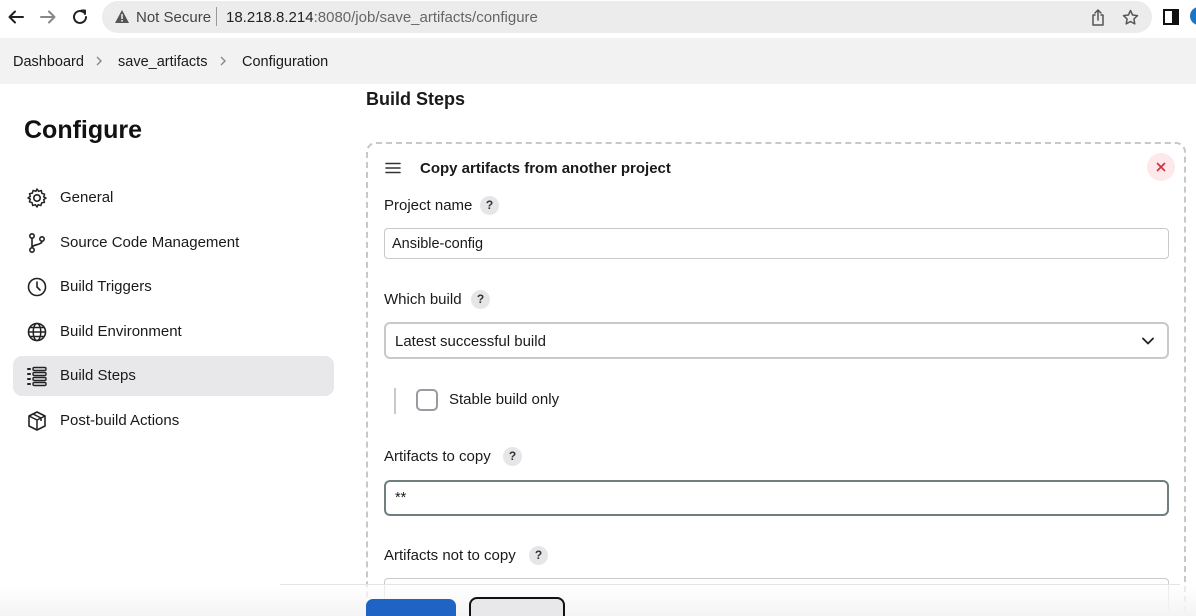  I want to click on clock-icon, so click(37, 287).